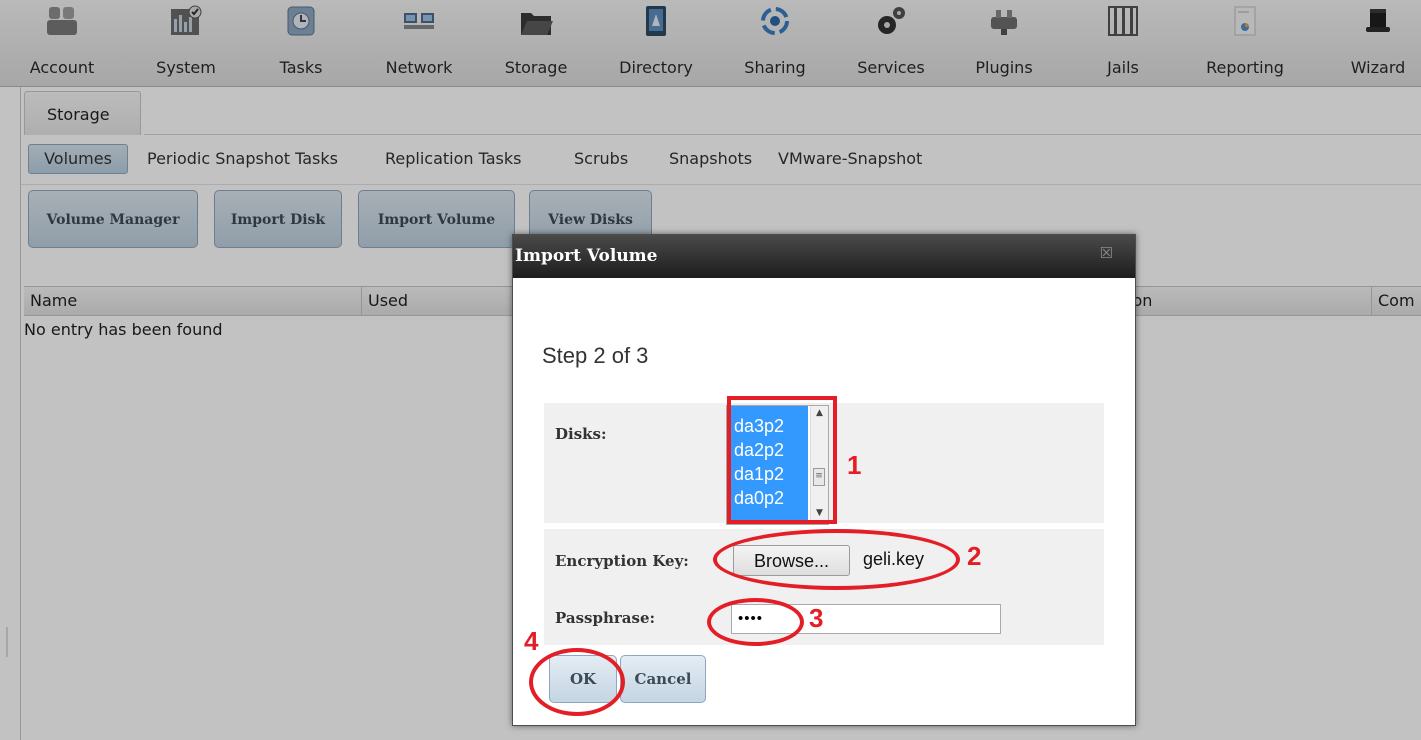 The image size is (1421, 740). I want to click on annotation-ellipse-passphrase, so click(755, 622).